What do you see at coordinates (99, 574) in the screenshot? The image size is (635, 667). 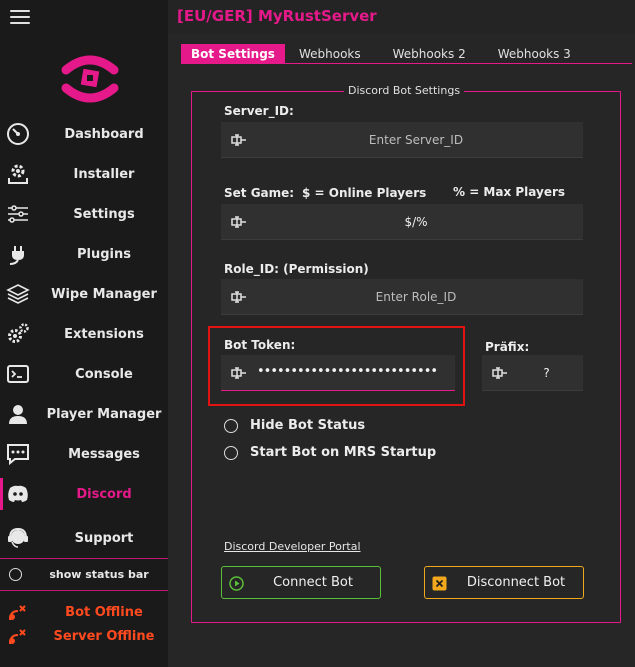 I see `status-bar-label: show status bar` at bounding box center [99, 574].